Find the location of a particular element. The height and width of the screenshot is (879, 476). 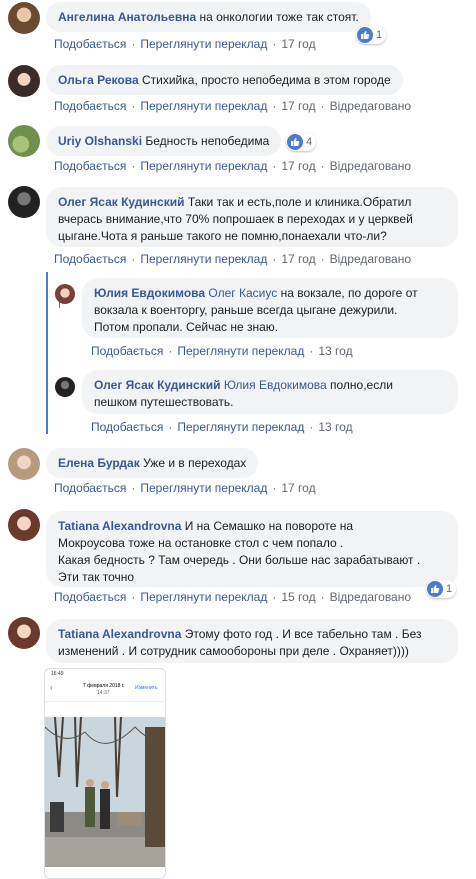

reaction-number: 4 is located at coordinates (309, 142).